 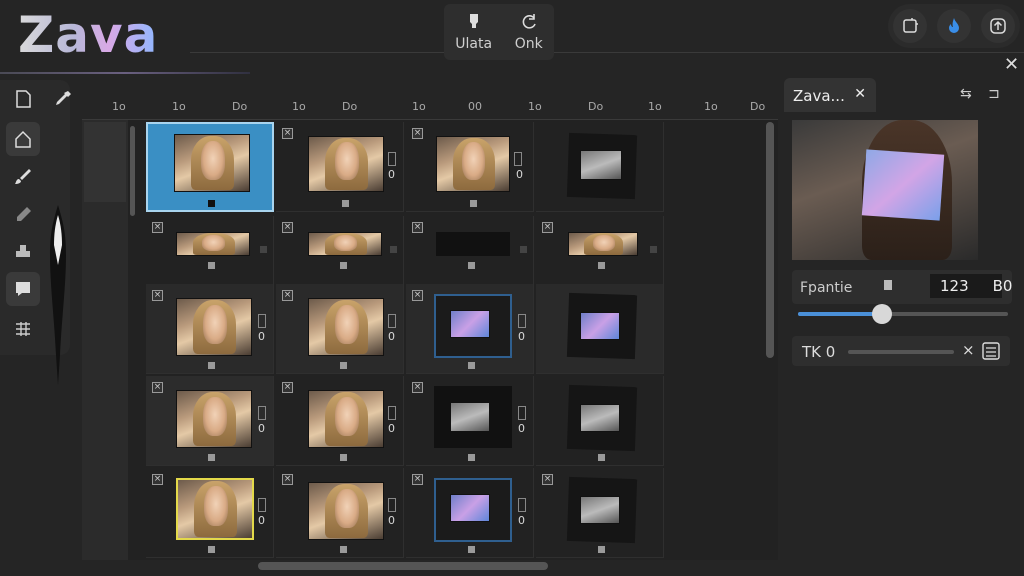 I want to click on flame-button, so click(x=954, y=26).